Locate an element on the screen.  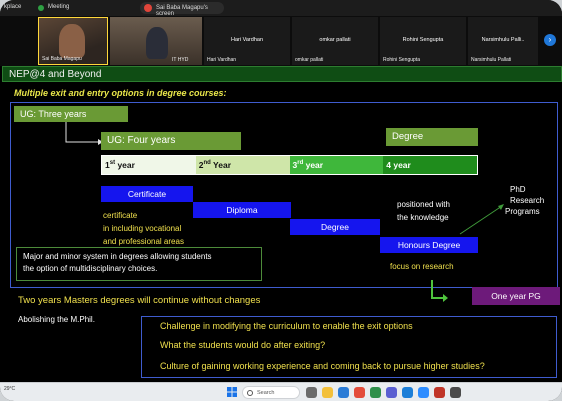
certificate-step: Certificate is located at coordinates (147, 194).